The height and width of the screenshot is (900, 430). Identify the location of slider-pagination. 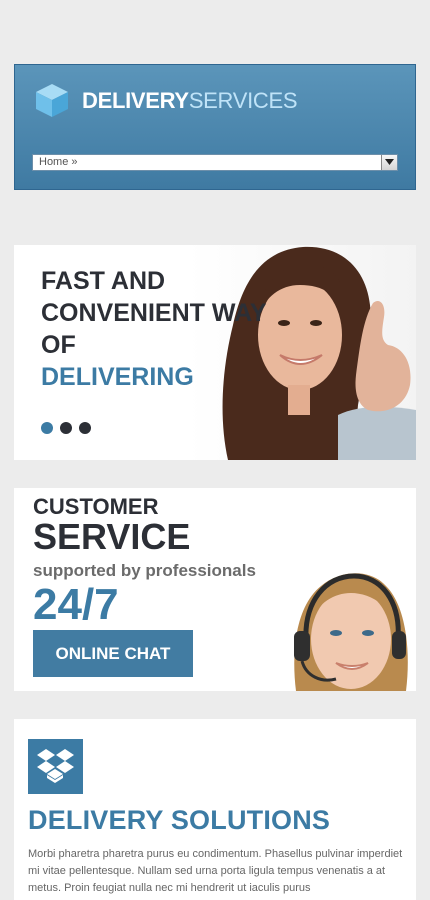
(69, 430).